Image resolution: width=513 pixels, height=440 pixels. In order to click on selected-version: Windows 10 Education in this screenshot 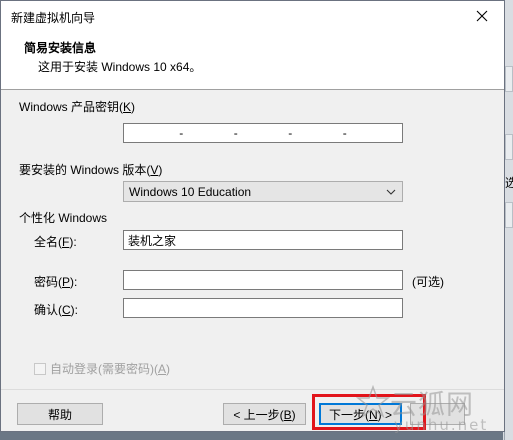, I will do `click(190, 192)`.